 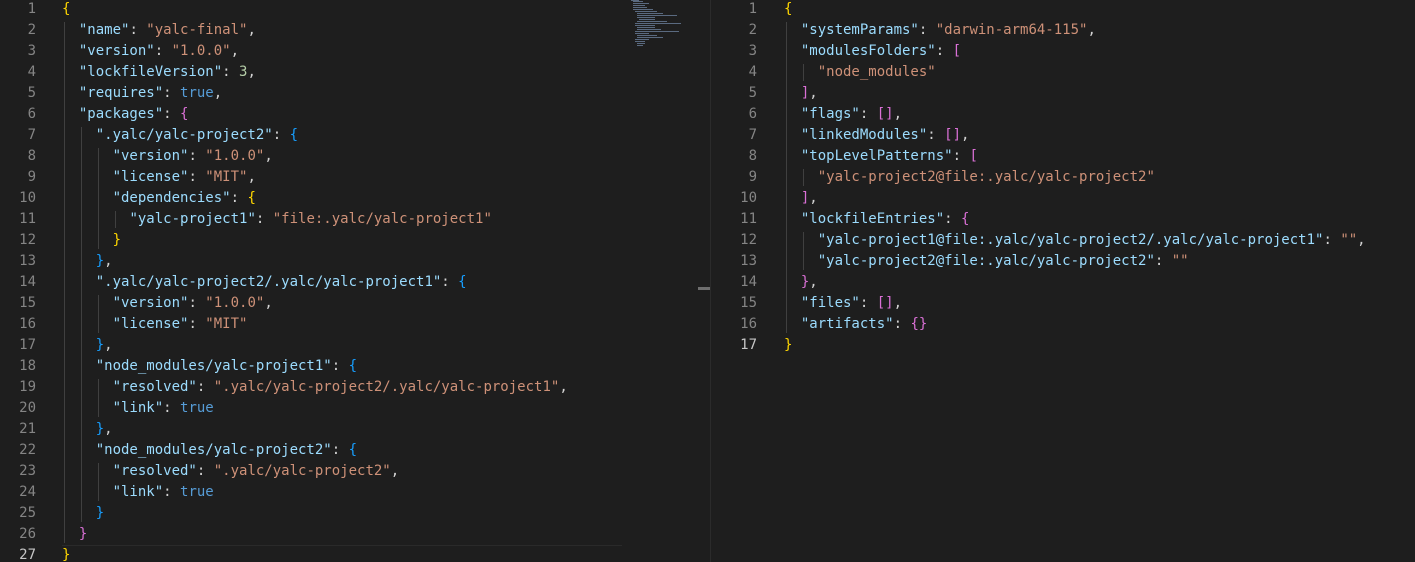 I want to click on code-line: "packages": {, so click(x=125, y=114).